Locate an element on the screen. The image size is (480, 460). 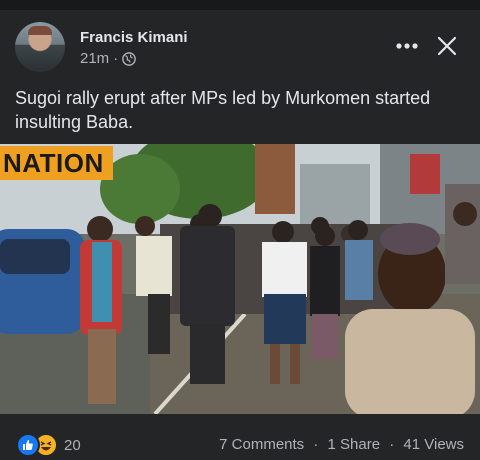
close-icon is located at coordinates (447, 46).